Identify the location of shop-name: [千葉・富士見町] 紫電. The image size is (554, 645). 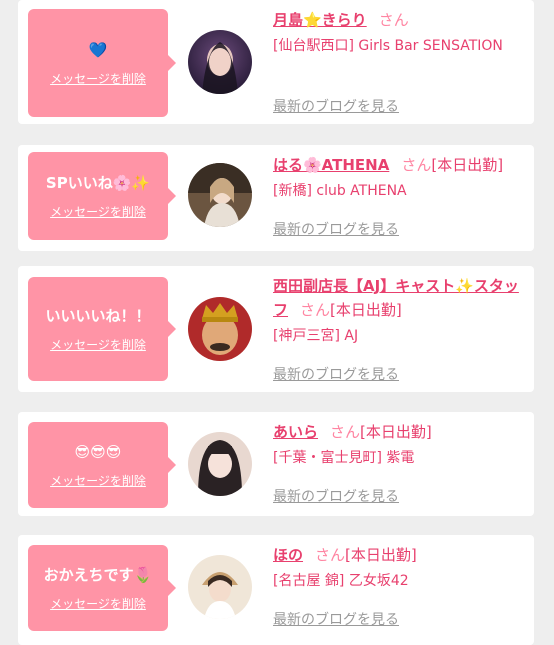
(344, 458).